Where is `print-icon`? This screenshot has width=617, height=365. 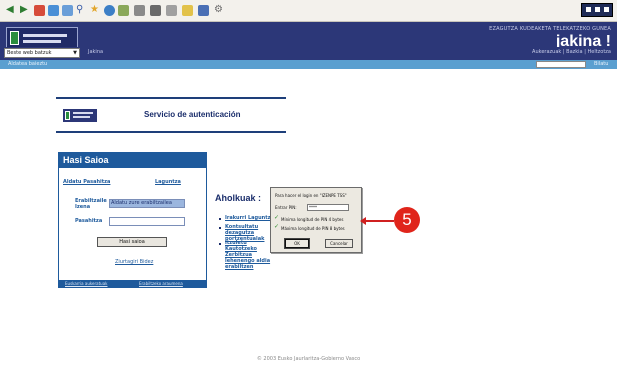
print-icon is located at coordinates (155, 10).